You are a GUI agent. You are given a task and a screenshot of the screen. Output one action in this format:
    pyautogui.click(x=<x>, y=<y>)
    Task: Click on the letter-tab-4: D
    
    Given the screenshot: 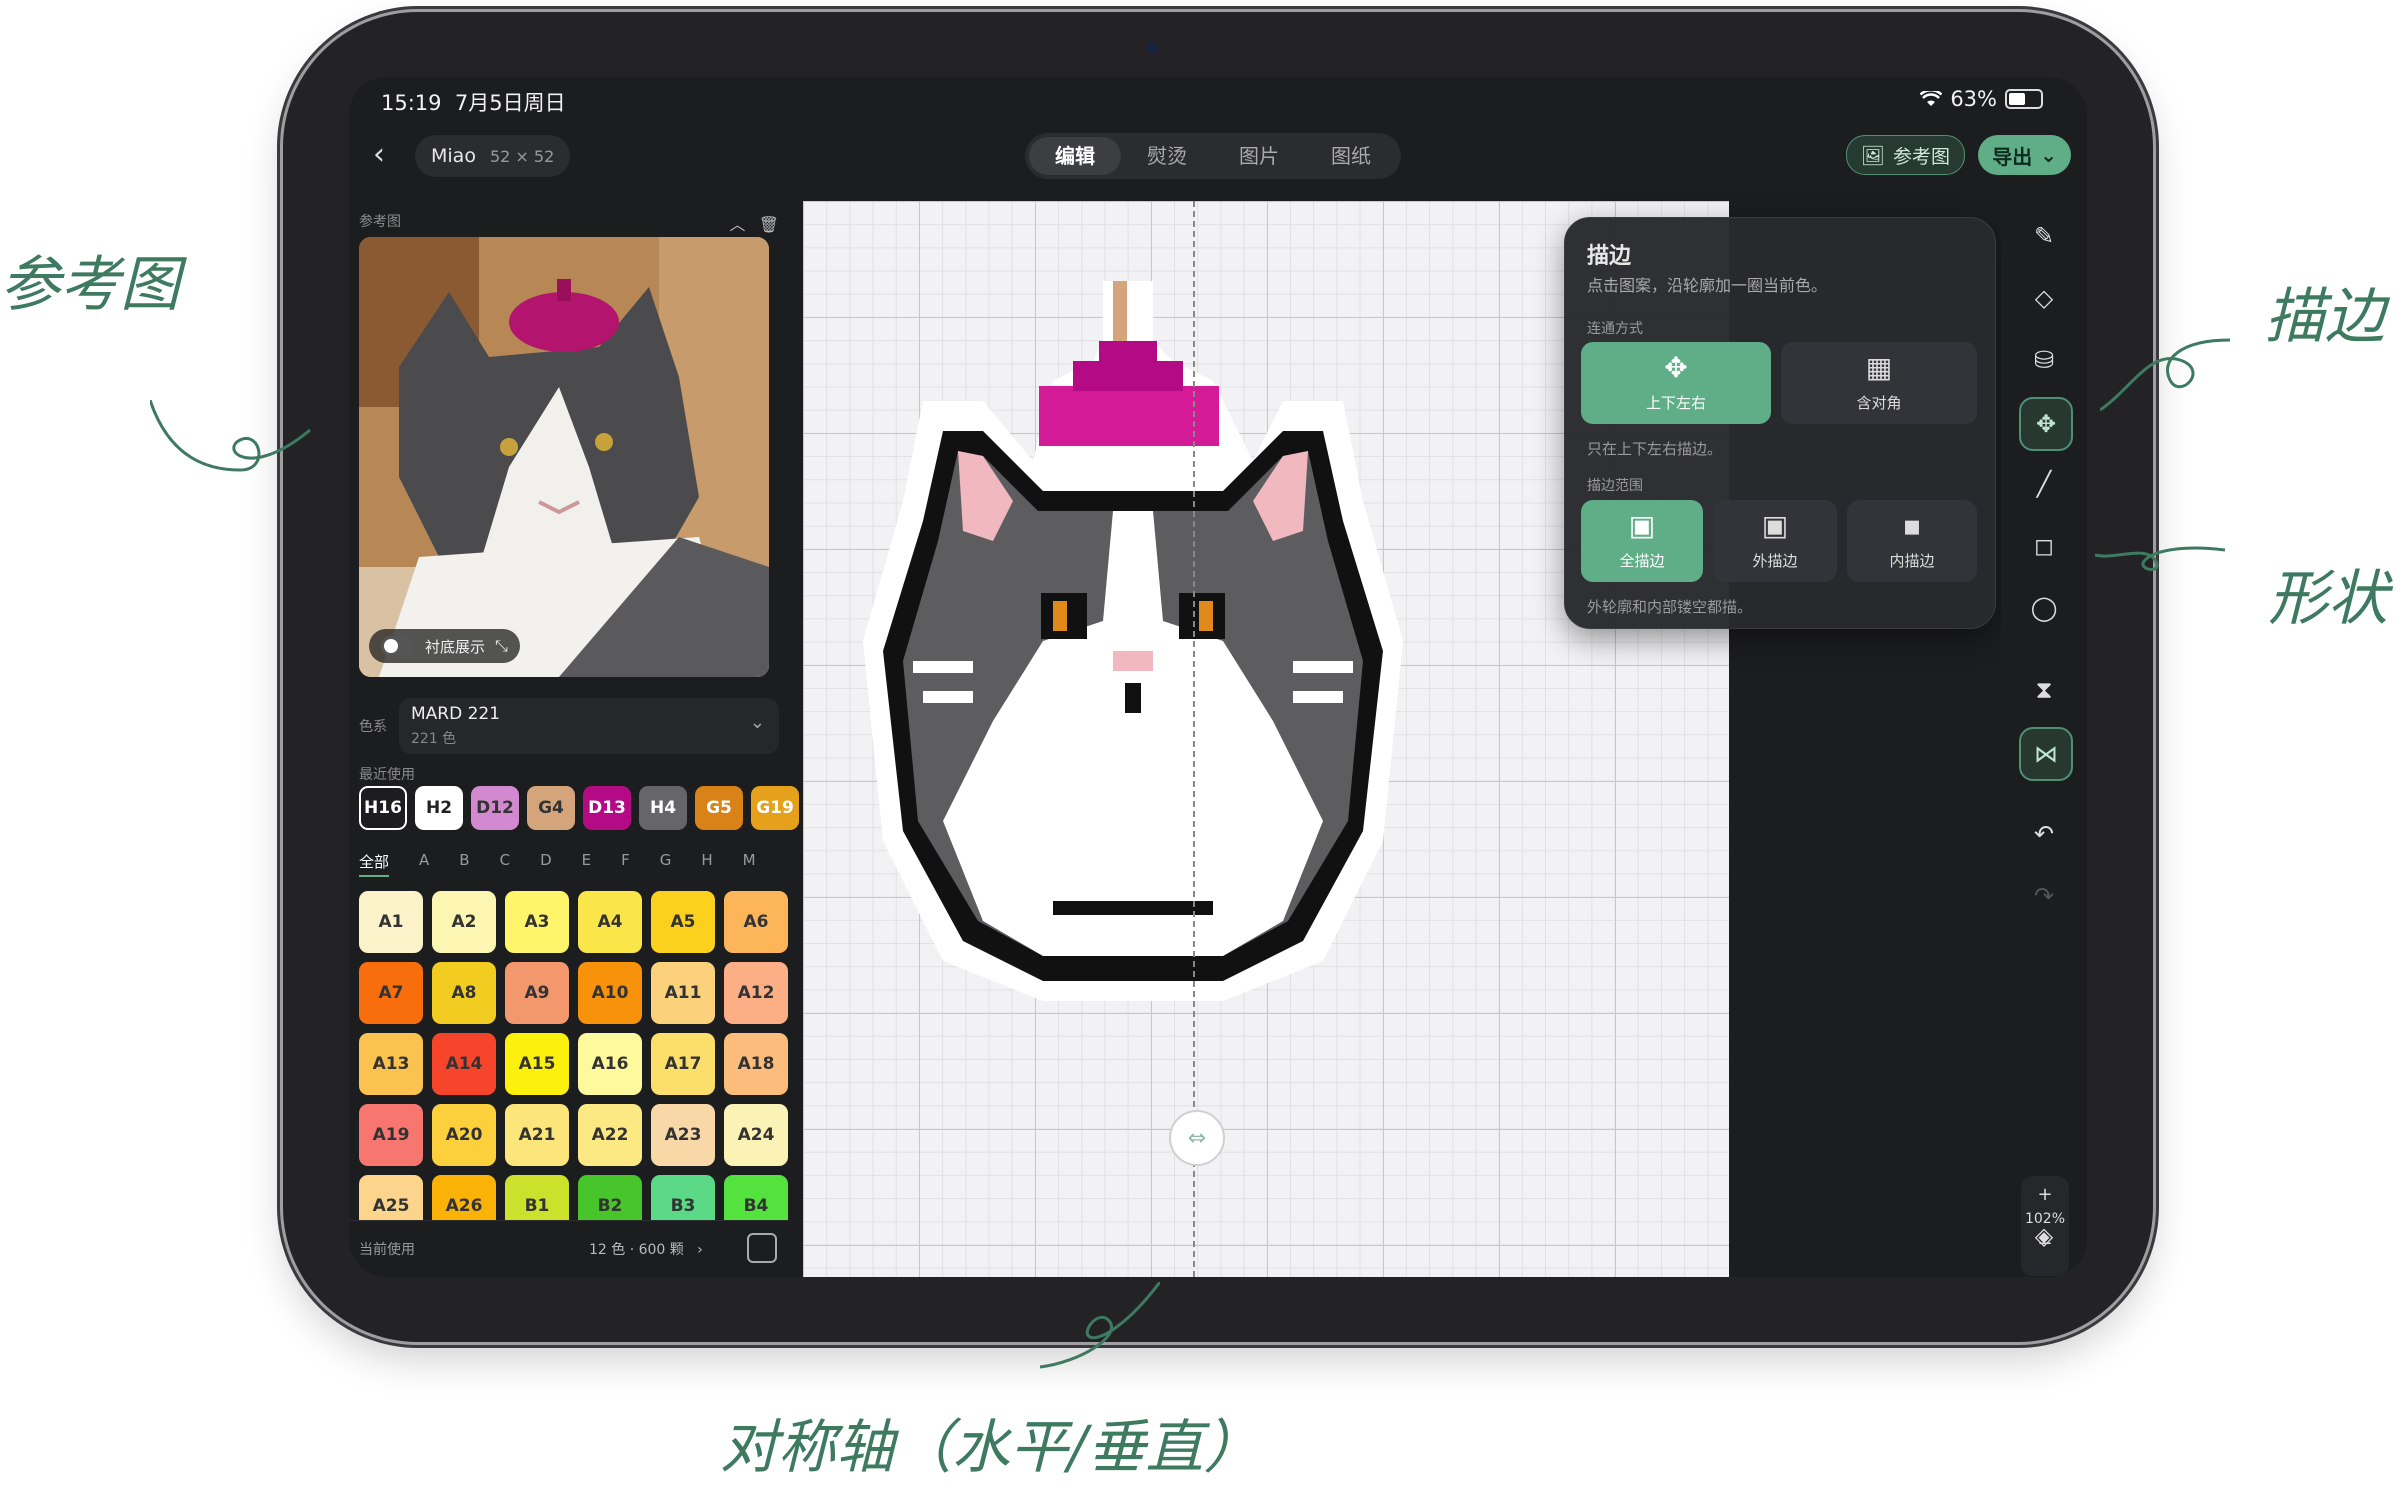 What is the action you would take?
    pyautogui.click(x=546, y=864)
    